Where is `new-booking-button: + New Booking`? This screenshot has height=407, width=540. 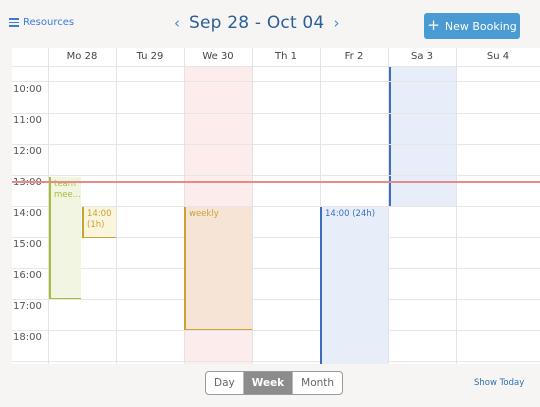 new-booking-button: + New Booking is located at coordinates (472, 26).